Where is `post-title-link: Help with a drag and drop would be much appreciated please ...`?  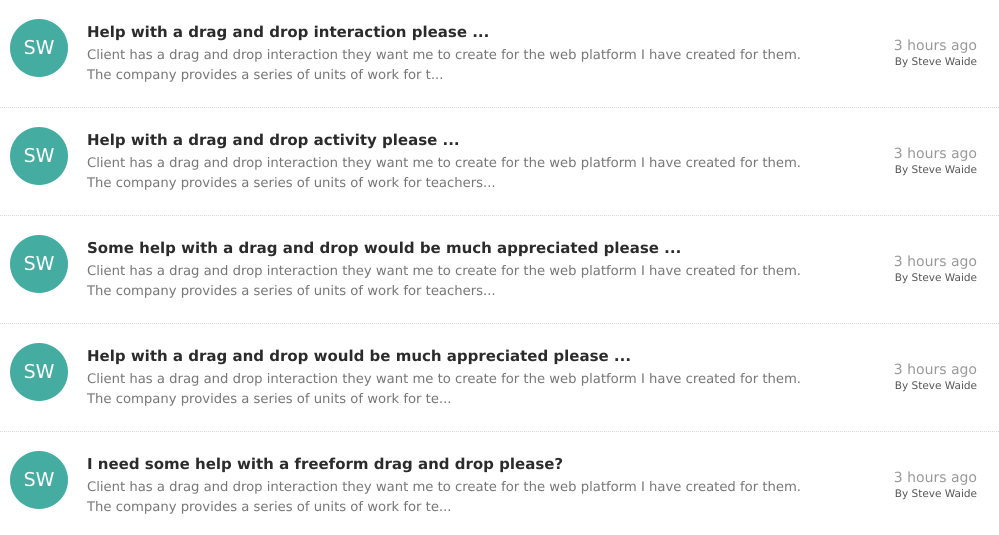 post-title-link: Help with a drag and drop would be much appreciated please ... is located at coordinates (447, 356).